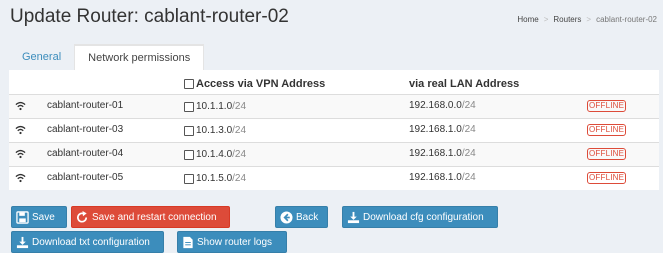 Image resolution: width=663 pixels, height=253 pixels. What do you see at coordinates (286, 217) in the screenshot?
I see `arrow-circle-left-icon` at bounding box center [286, 217].